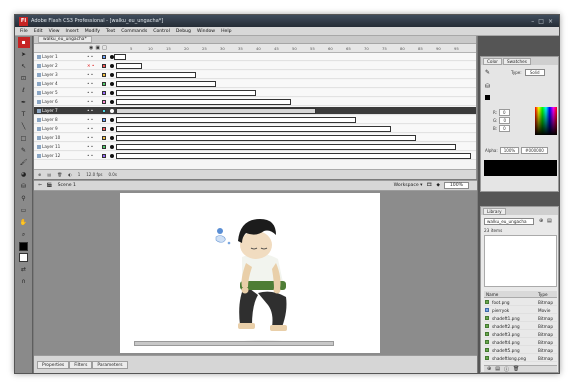 This screenshot has width=572, height=385. I want to click on layer-row-selected: Layer 7 • •, so click(255, 111).